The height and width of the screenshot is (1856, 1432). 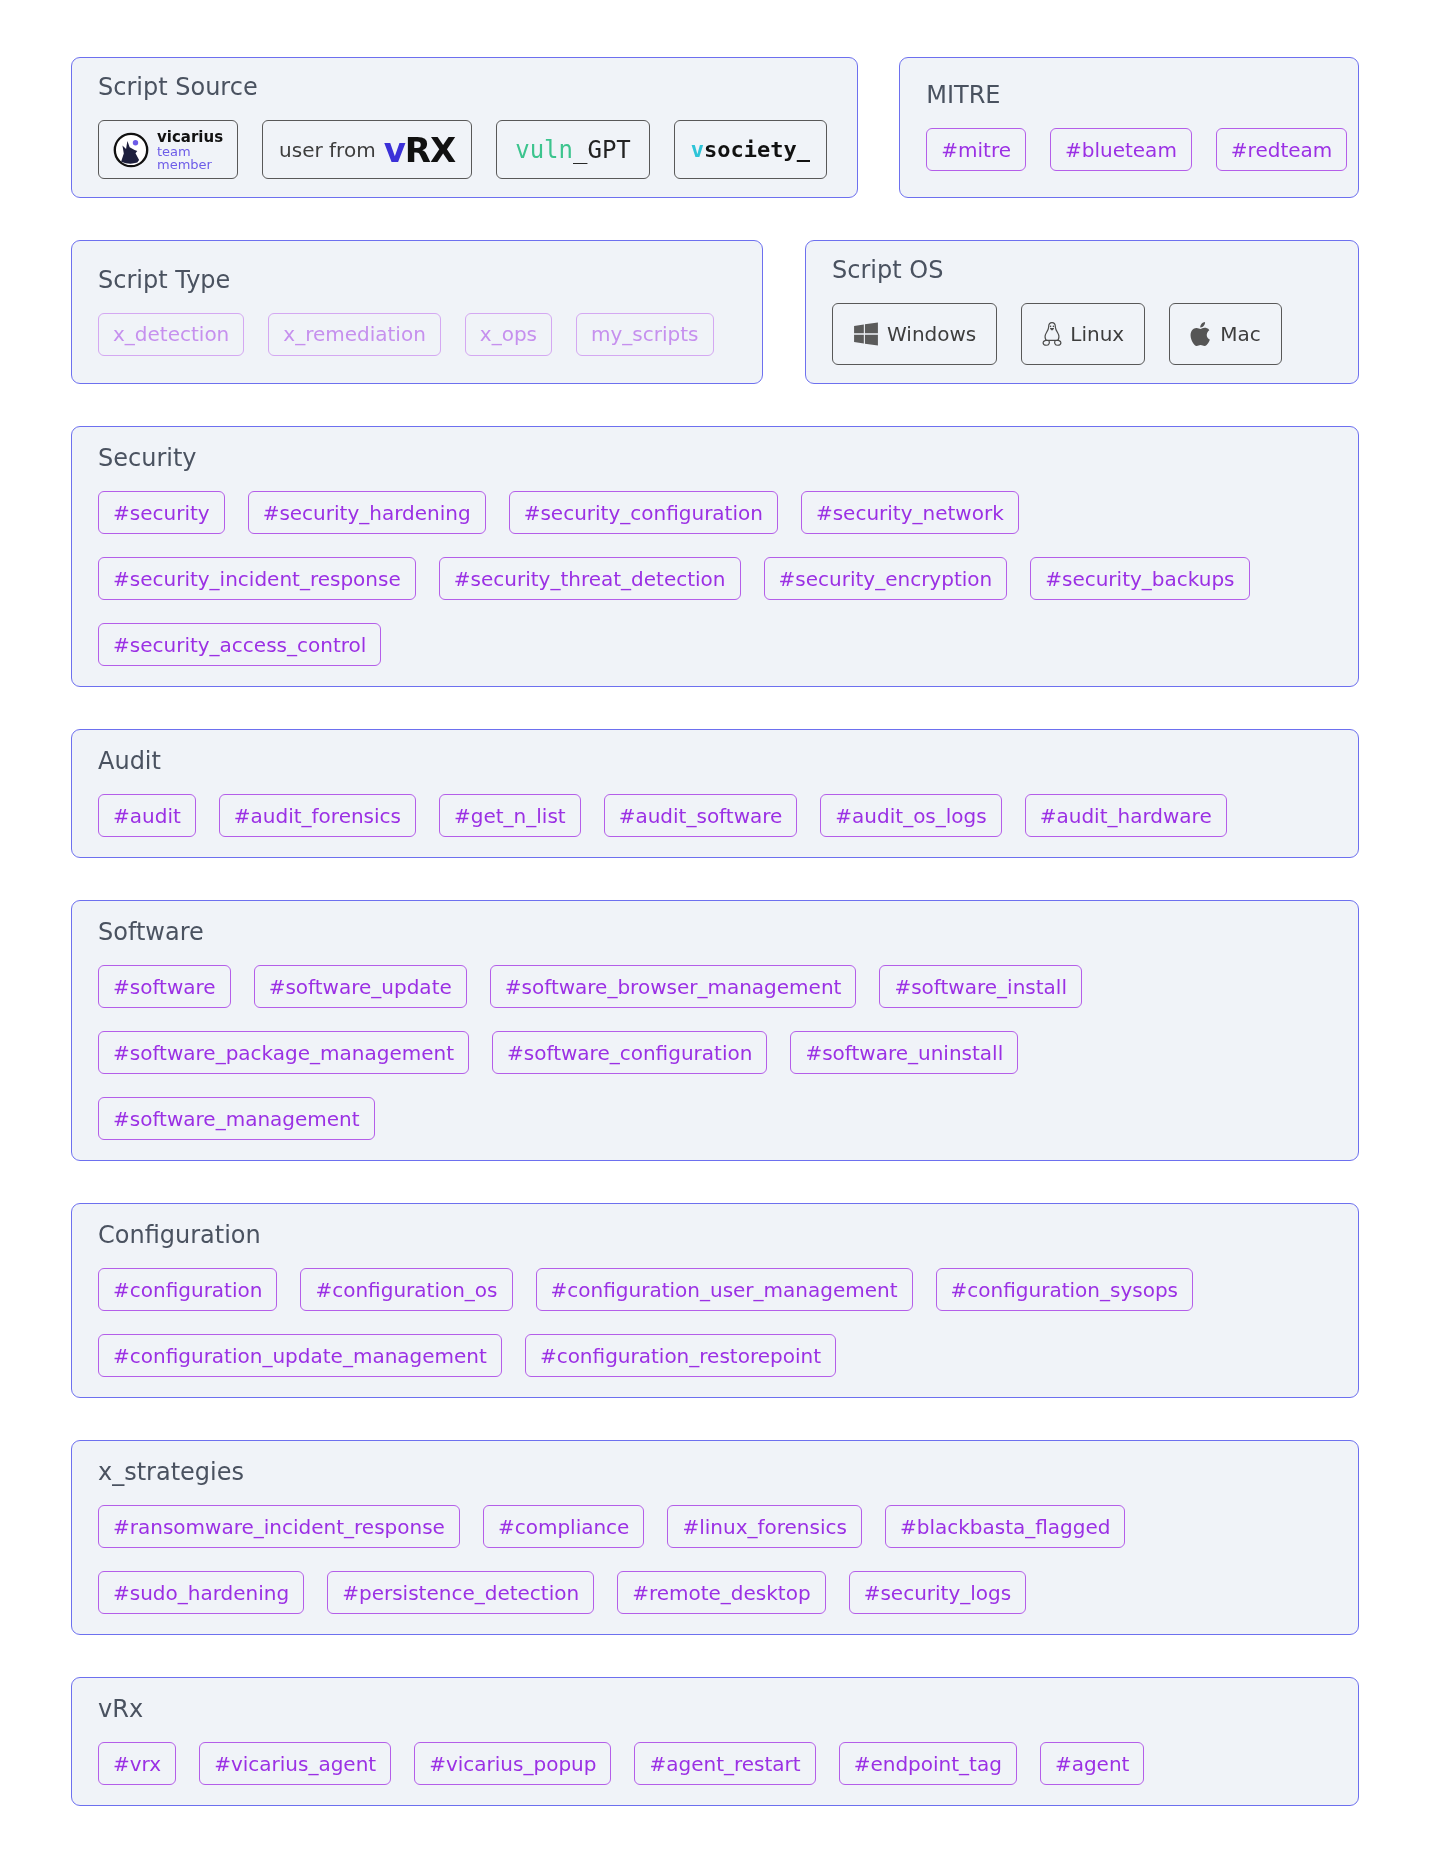 I want to click on source-button: vuln_GPT, so click(x=573, y=149).